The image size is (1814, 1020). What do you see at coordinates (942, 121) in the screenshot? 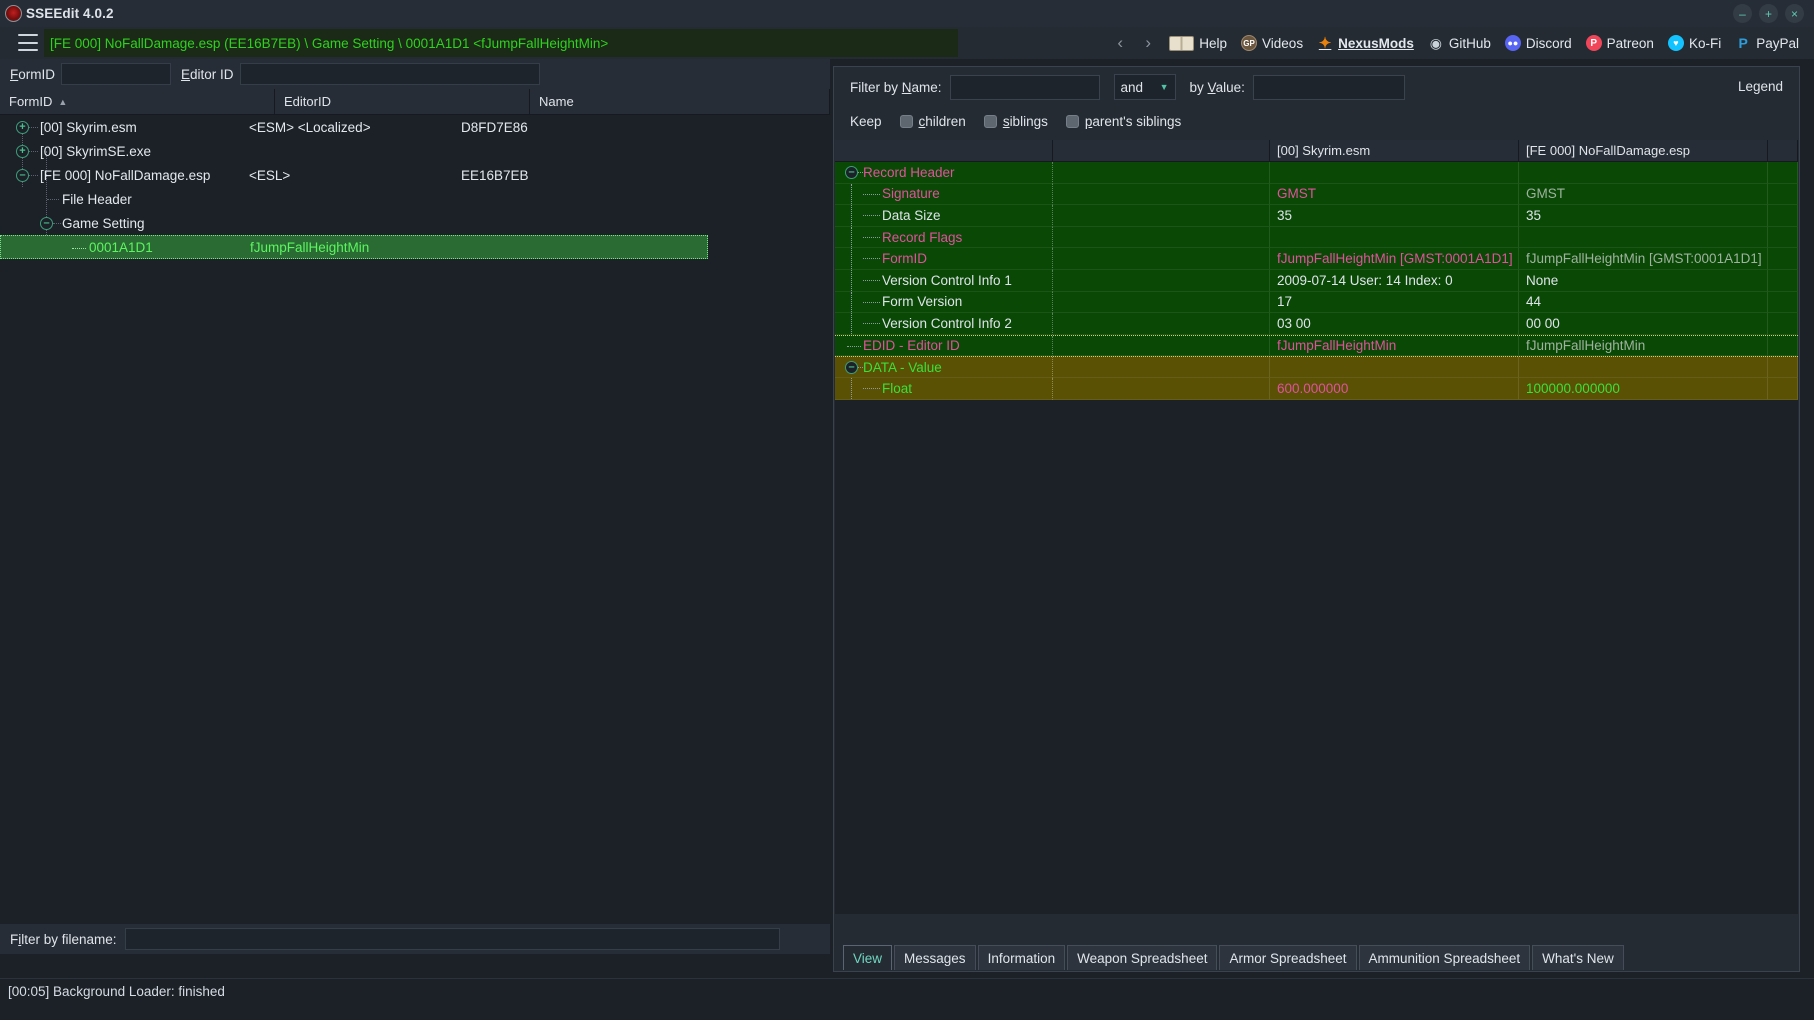
I see `keep-children-label: children` at bounding box center [942, 121].